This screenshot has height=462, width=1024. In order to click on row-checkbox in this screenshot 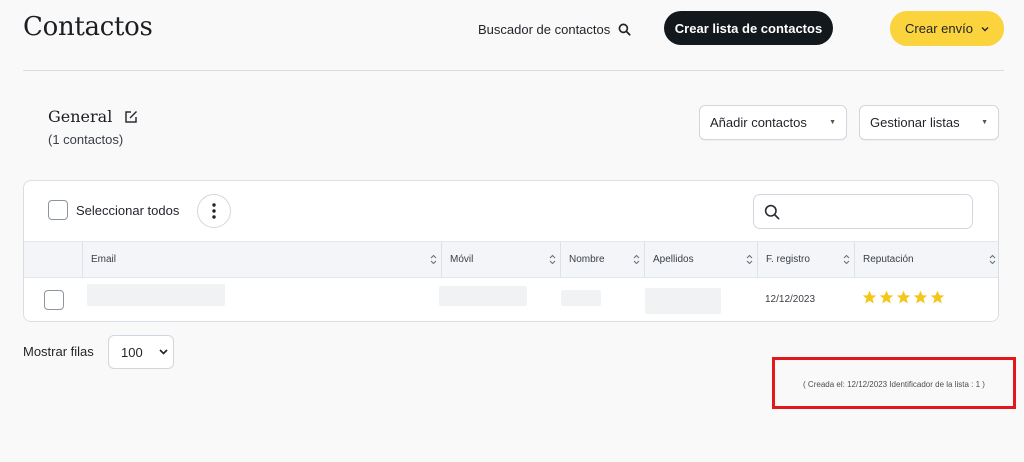, I will do `click(54, 300)`.